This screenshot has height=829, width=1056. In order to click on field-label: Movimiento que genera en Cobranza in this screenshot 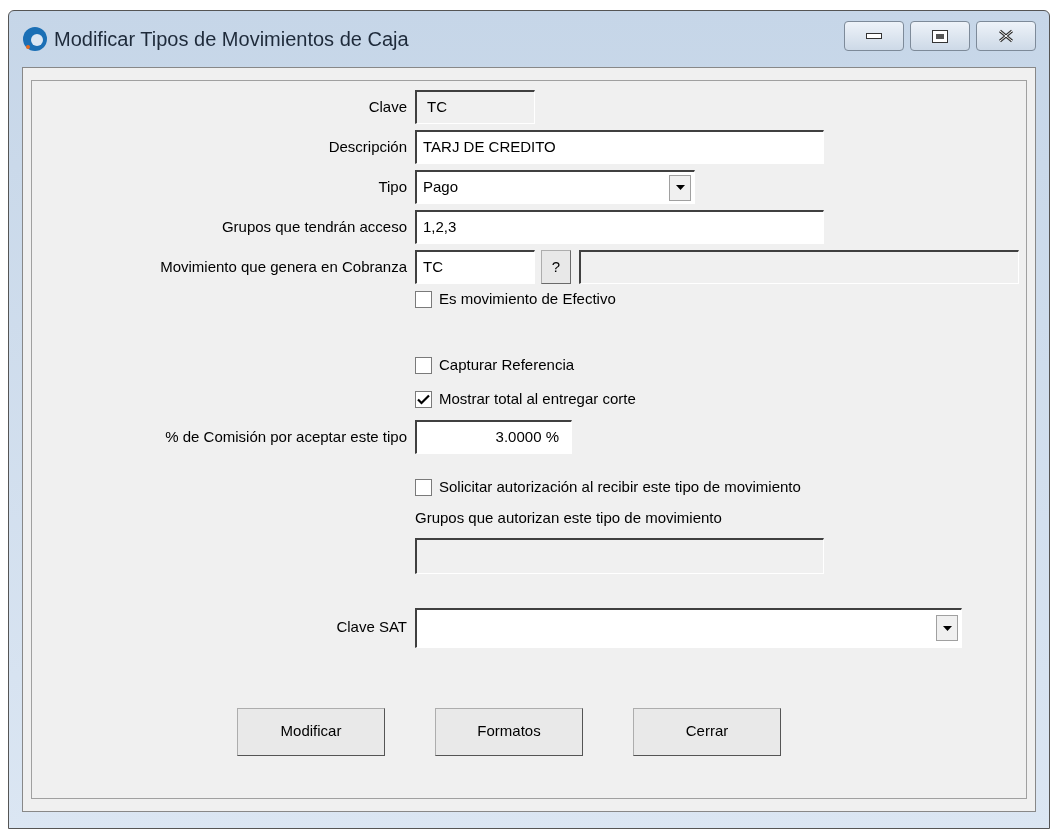, I will do `click(283, 266)`.